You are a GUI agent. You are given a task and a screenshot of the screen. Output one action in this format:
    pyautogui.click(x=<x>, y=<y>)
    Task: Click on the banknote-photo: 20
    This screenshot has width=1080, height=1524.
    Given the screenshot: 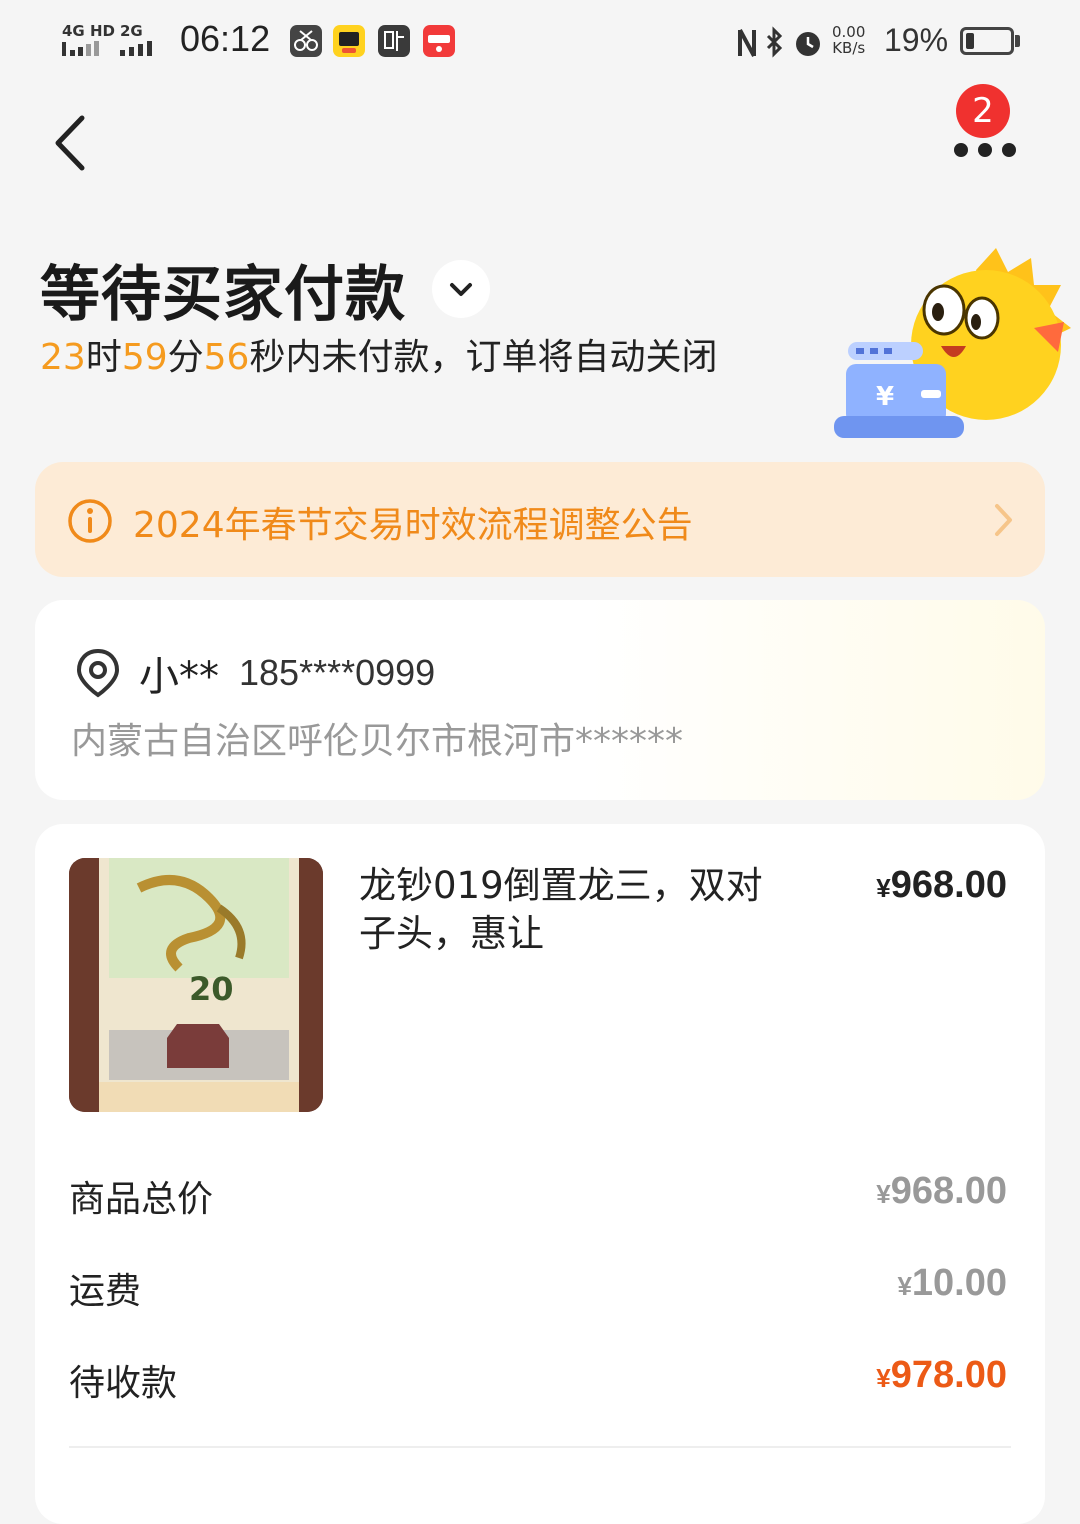 What is the action you would take?
    pyautogui.click(x=196, y=985)
    